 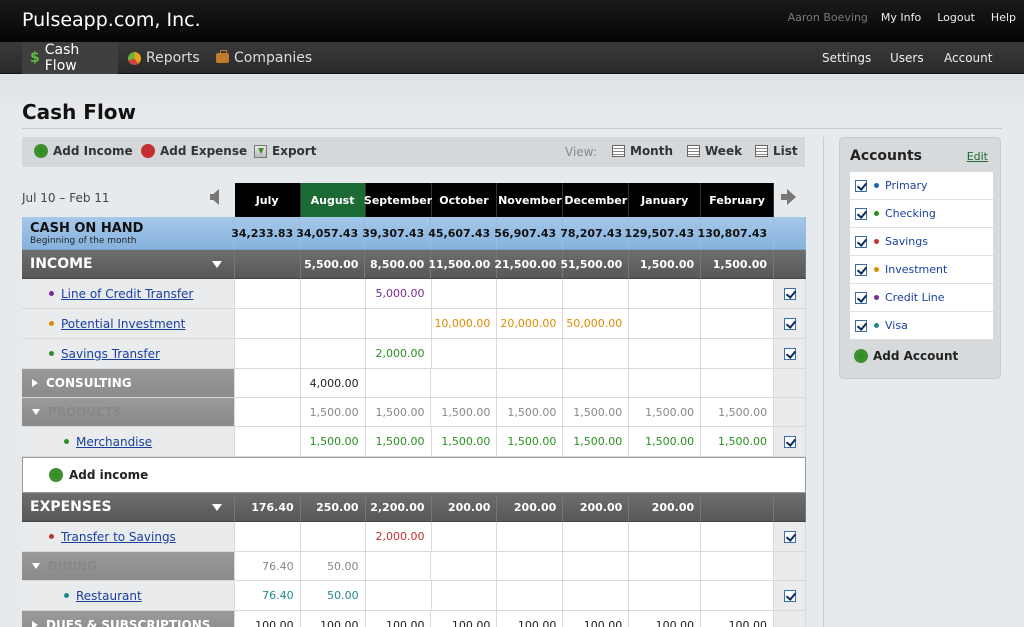 I want to click on add-expense-button: − Add Expense, so click(x=194, y=151).